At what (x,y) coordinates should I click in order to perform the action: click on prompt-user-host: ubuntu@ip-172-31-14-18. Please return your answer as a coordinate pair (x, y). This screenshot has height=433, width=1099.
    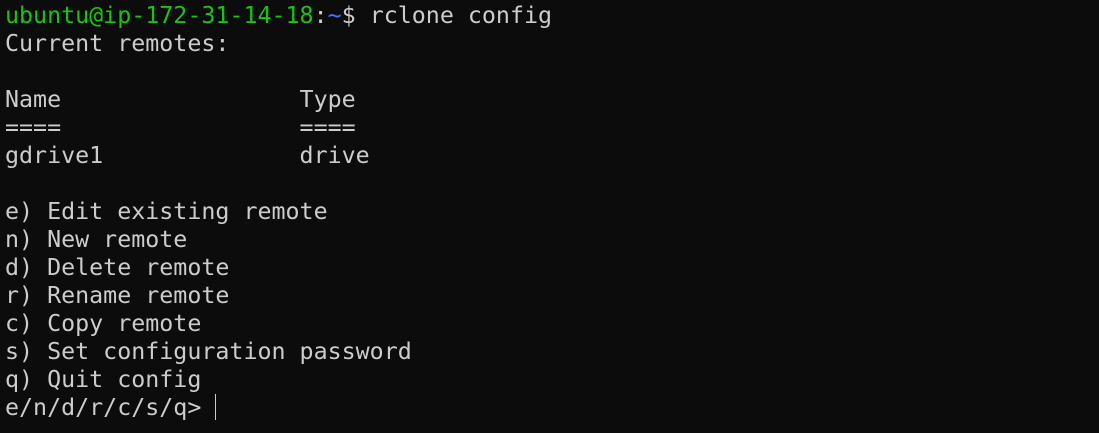
    Looking at the image, I should click on (159, 15).